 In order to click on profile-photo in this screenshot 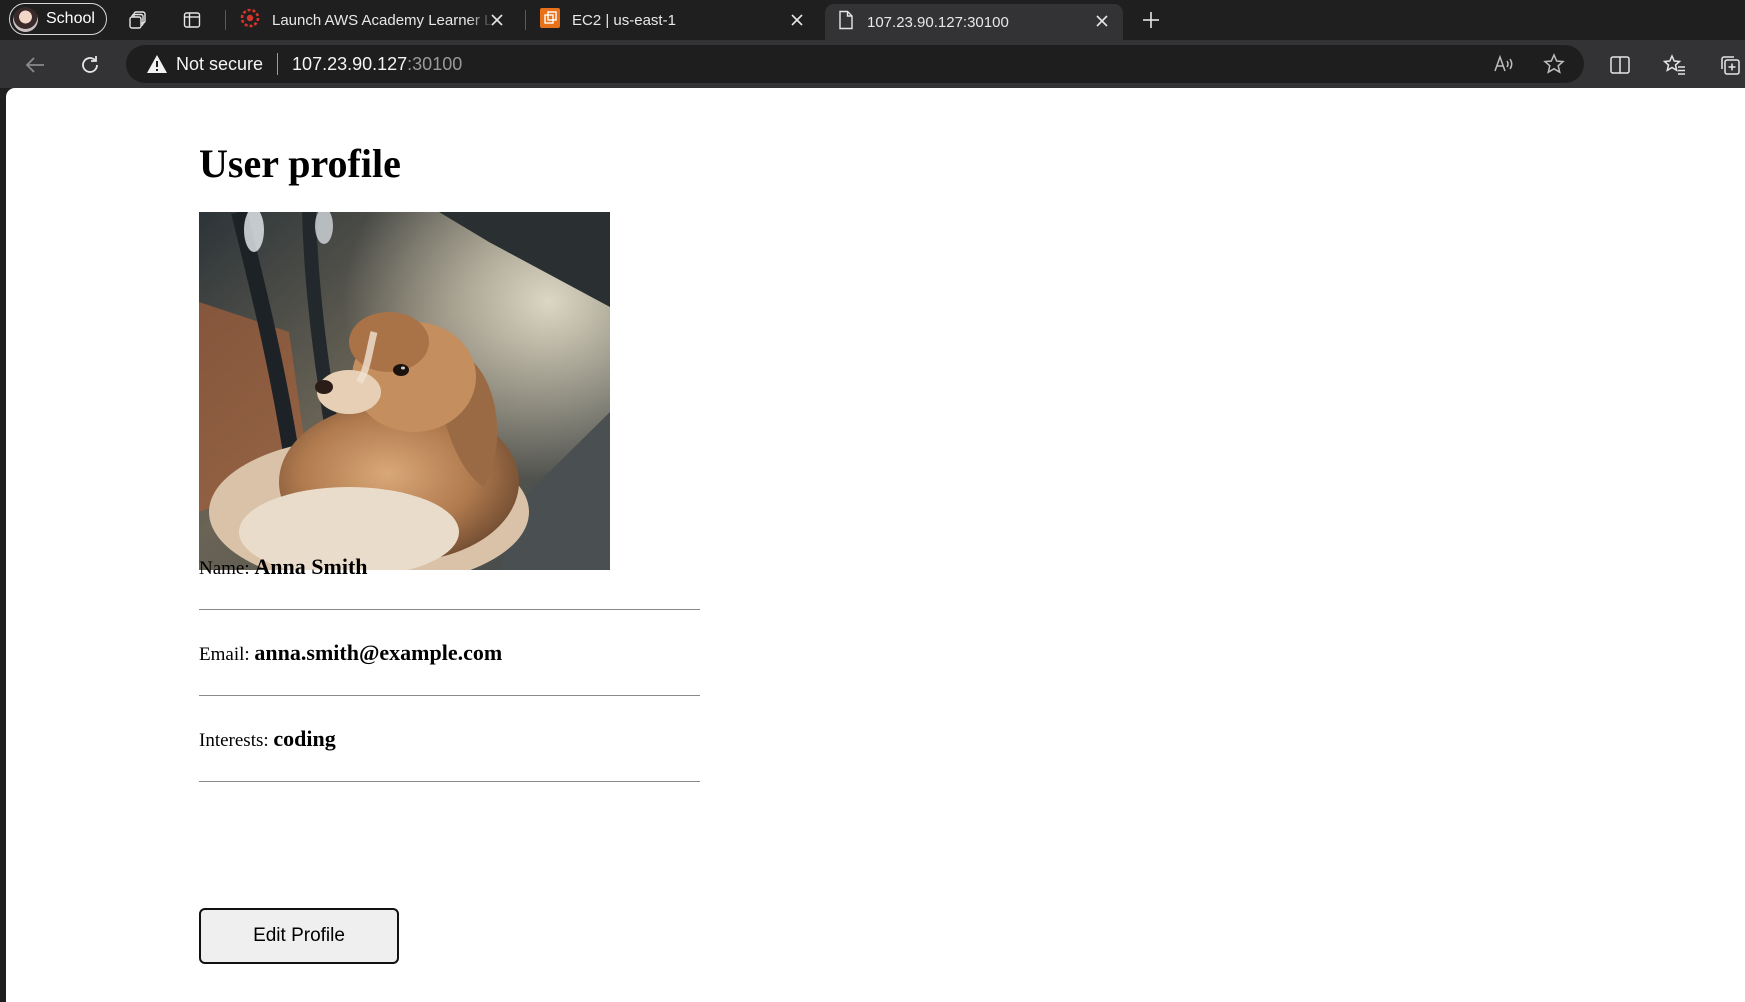, I will do `click(404, 391)`.